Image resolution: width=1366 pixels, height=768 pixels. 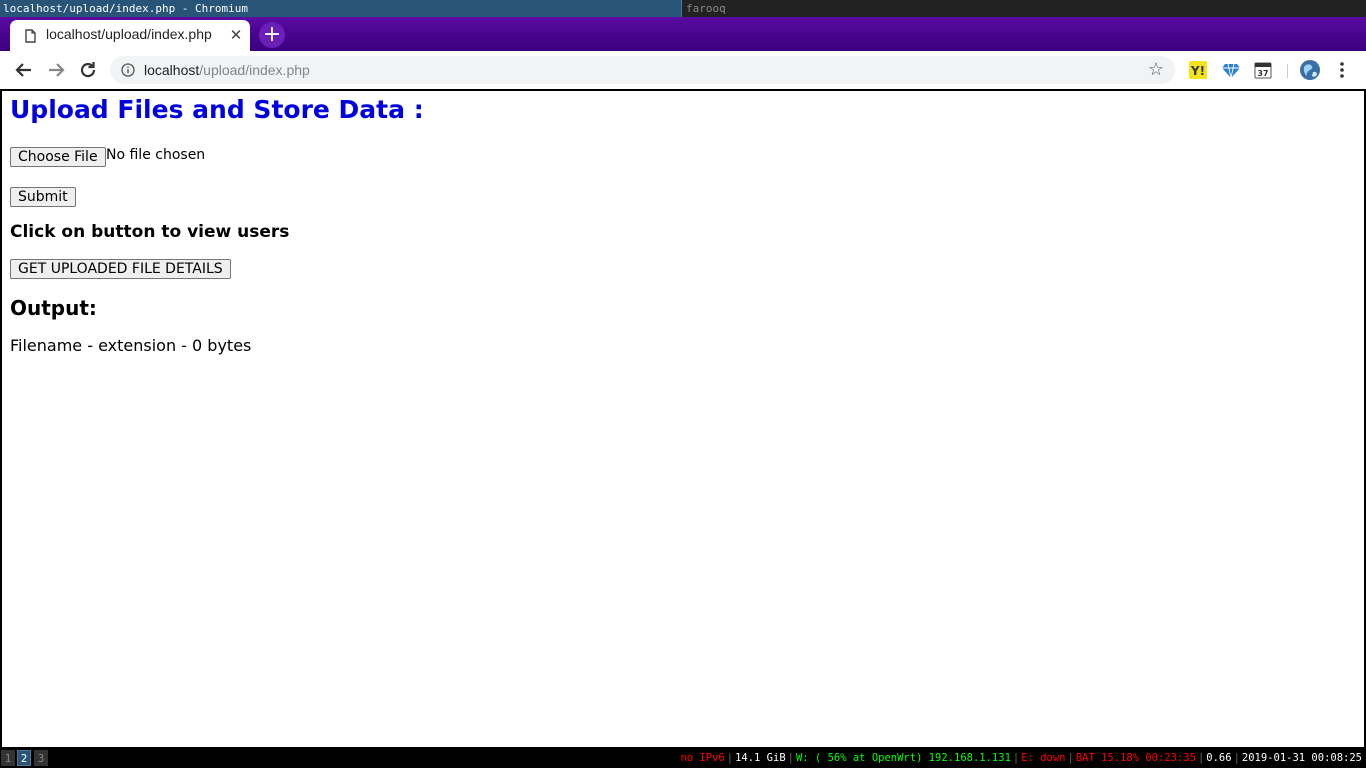 What do you see at coordinates (683, 34) in the screenshot?
I see `tab-strip: localhost/upload/index.php ✕ +` at bounding box center [683, 34].